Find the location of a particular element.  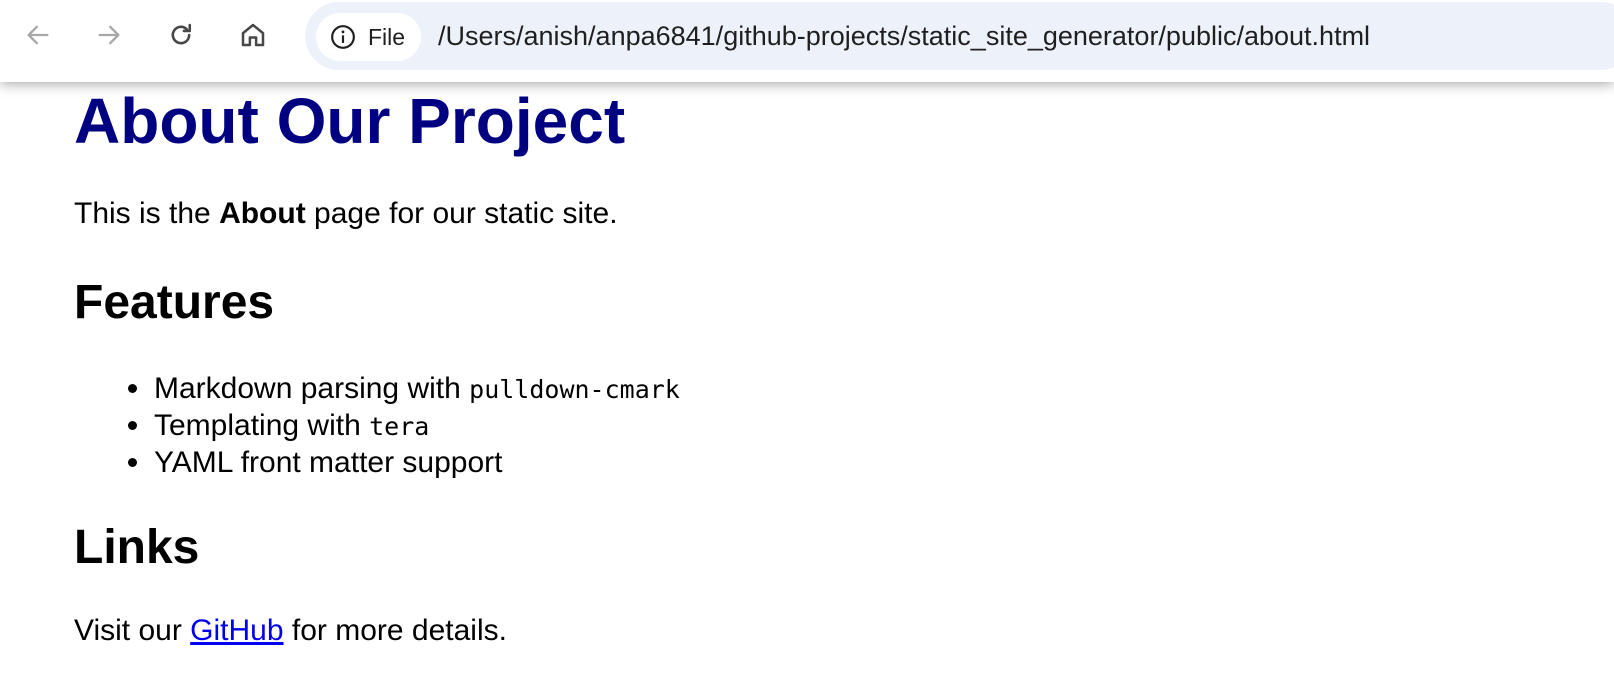

list-item: YAML front matter support is located at coordinates (404, 462).